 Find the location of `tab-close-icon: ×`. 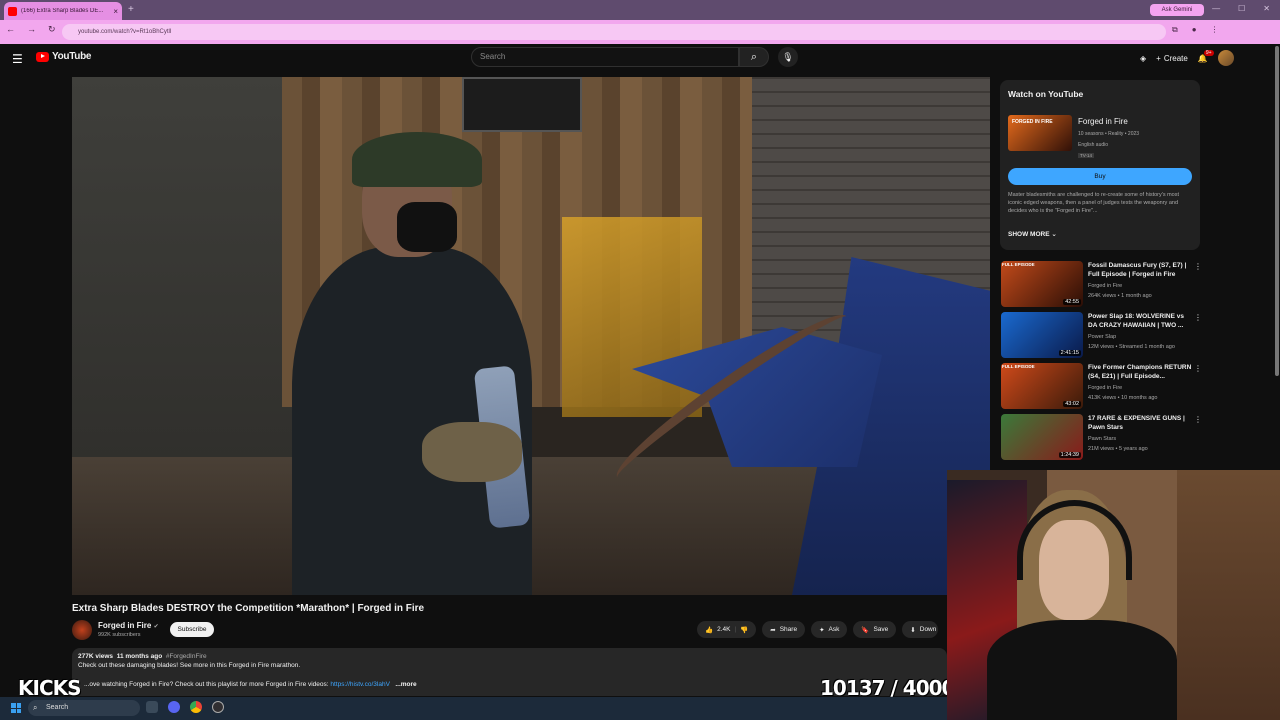

tab-close-icon: × is located at coordinates (115, 11).